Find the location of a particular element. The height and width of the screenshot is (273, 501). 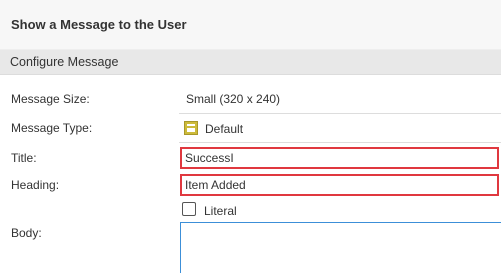

form-template-icon is located at coordinates (191, 128).